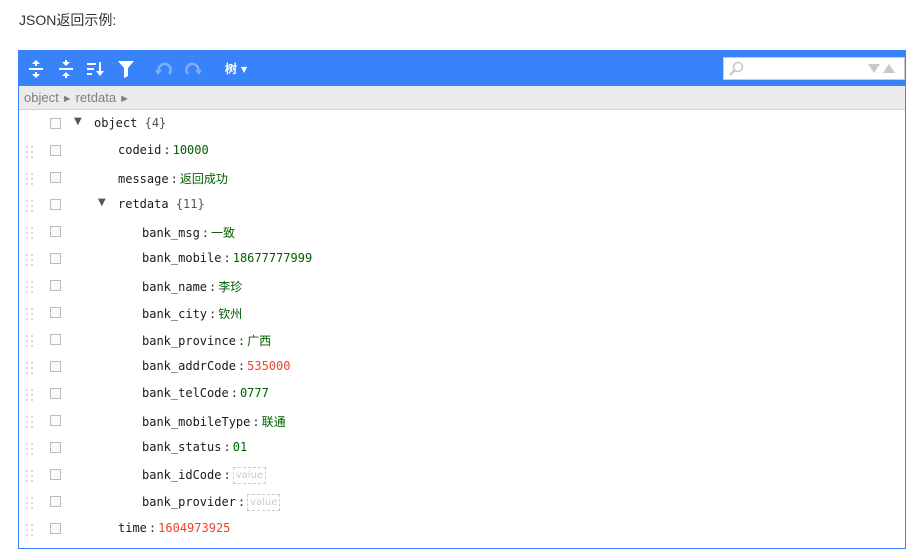  What do you see at coordinates (236, 69) in the screenshot?
I see `mode-select-button: 树 ▼` at bounding box center [236, 69].